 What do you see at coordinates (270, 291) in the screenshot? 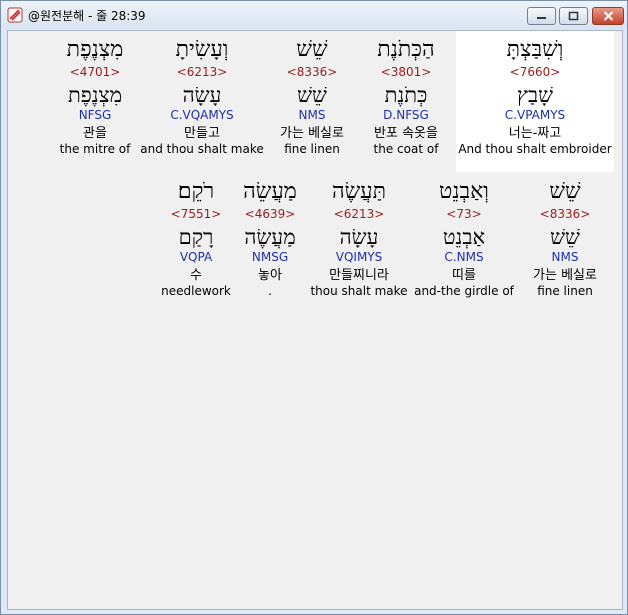
I see `english-gloss: .` at bounding box center [270, 291].